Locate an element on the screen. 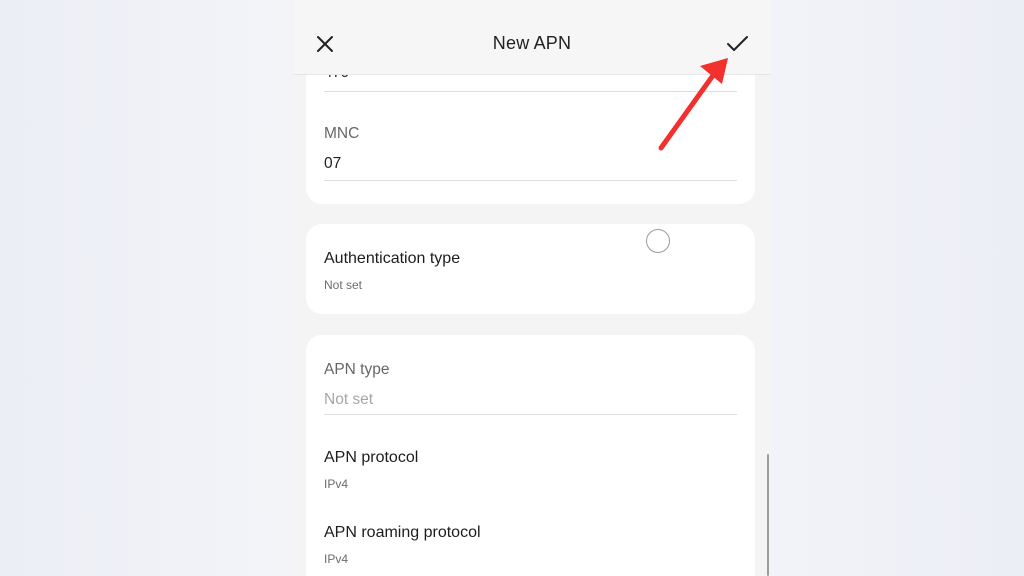 The width and height of the screenshot is (1024, 576). apn-type-label: APN type is located at coordinates (357, 369).